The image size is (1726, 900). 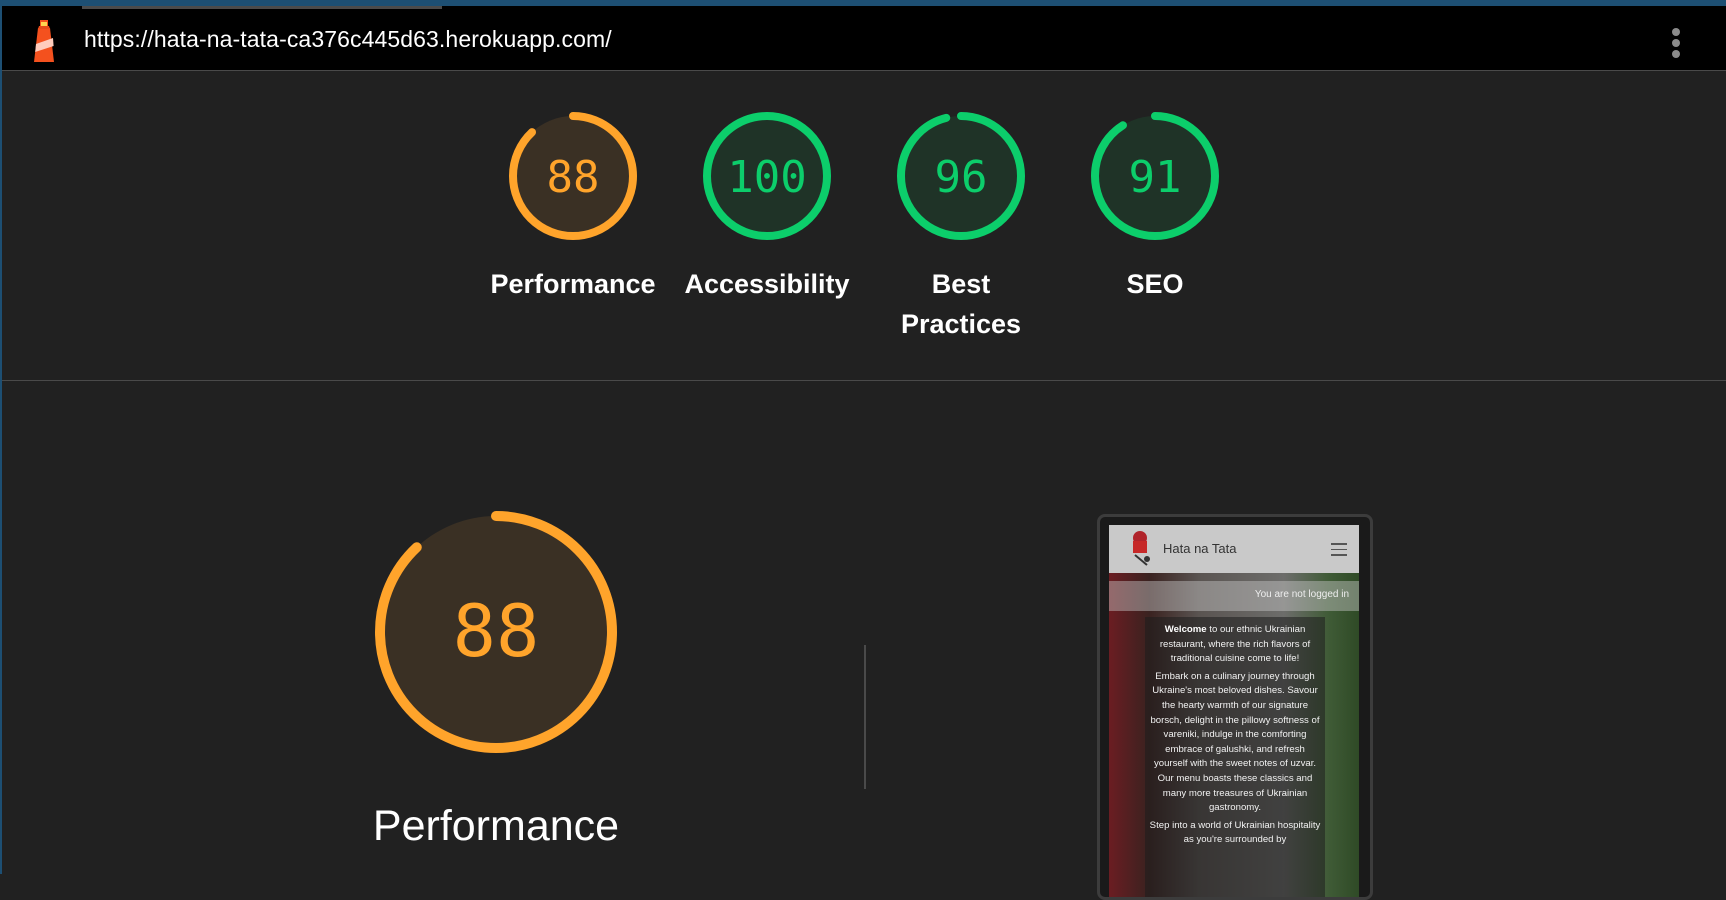 What do you see at coordinates (573, 284) in the screenshot?
I see `gauge-label: Performance` at bounding box center [573, 284].